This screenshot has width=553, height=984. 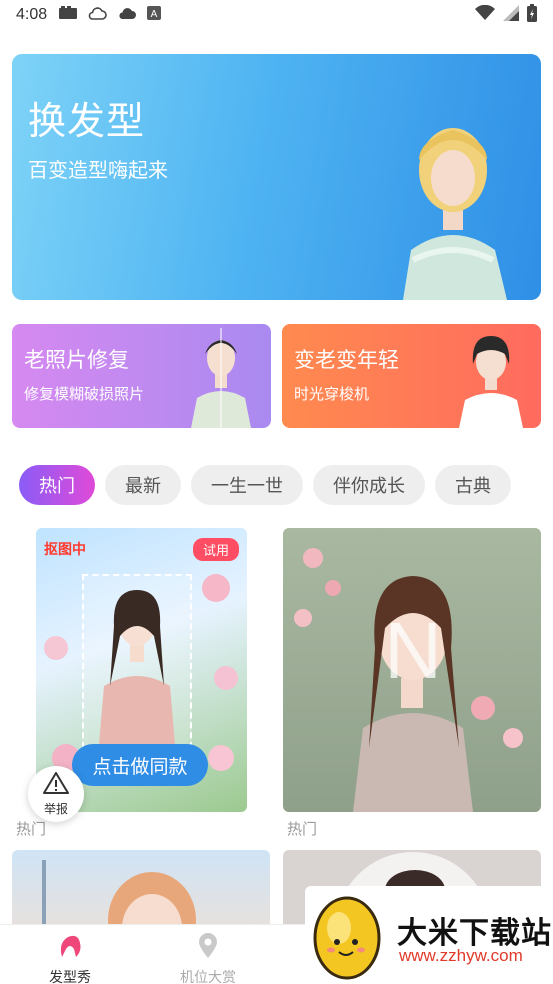 I want to click on category-tabs: 热门 最新 一生一世 伴你成长 古典, so click(x=265, y=485).